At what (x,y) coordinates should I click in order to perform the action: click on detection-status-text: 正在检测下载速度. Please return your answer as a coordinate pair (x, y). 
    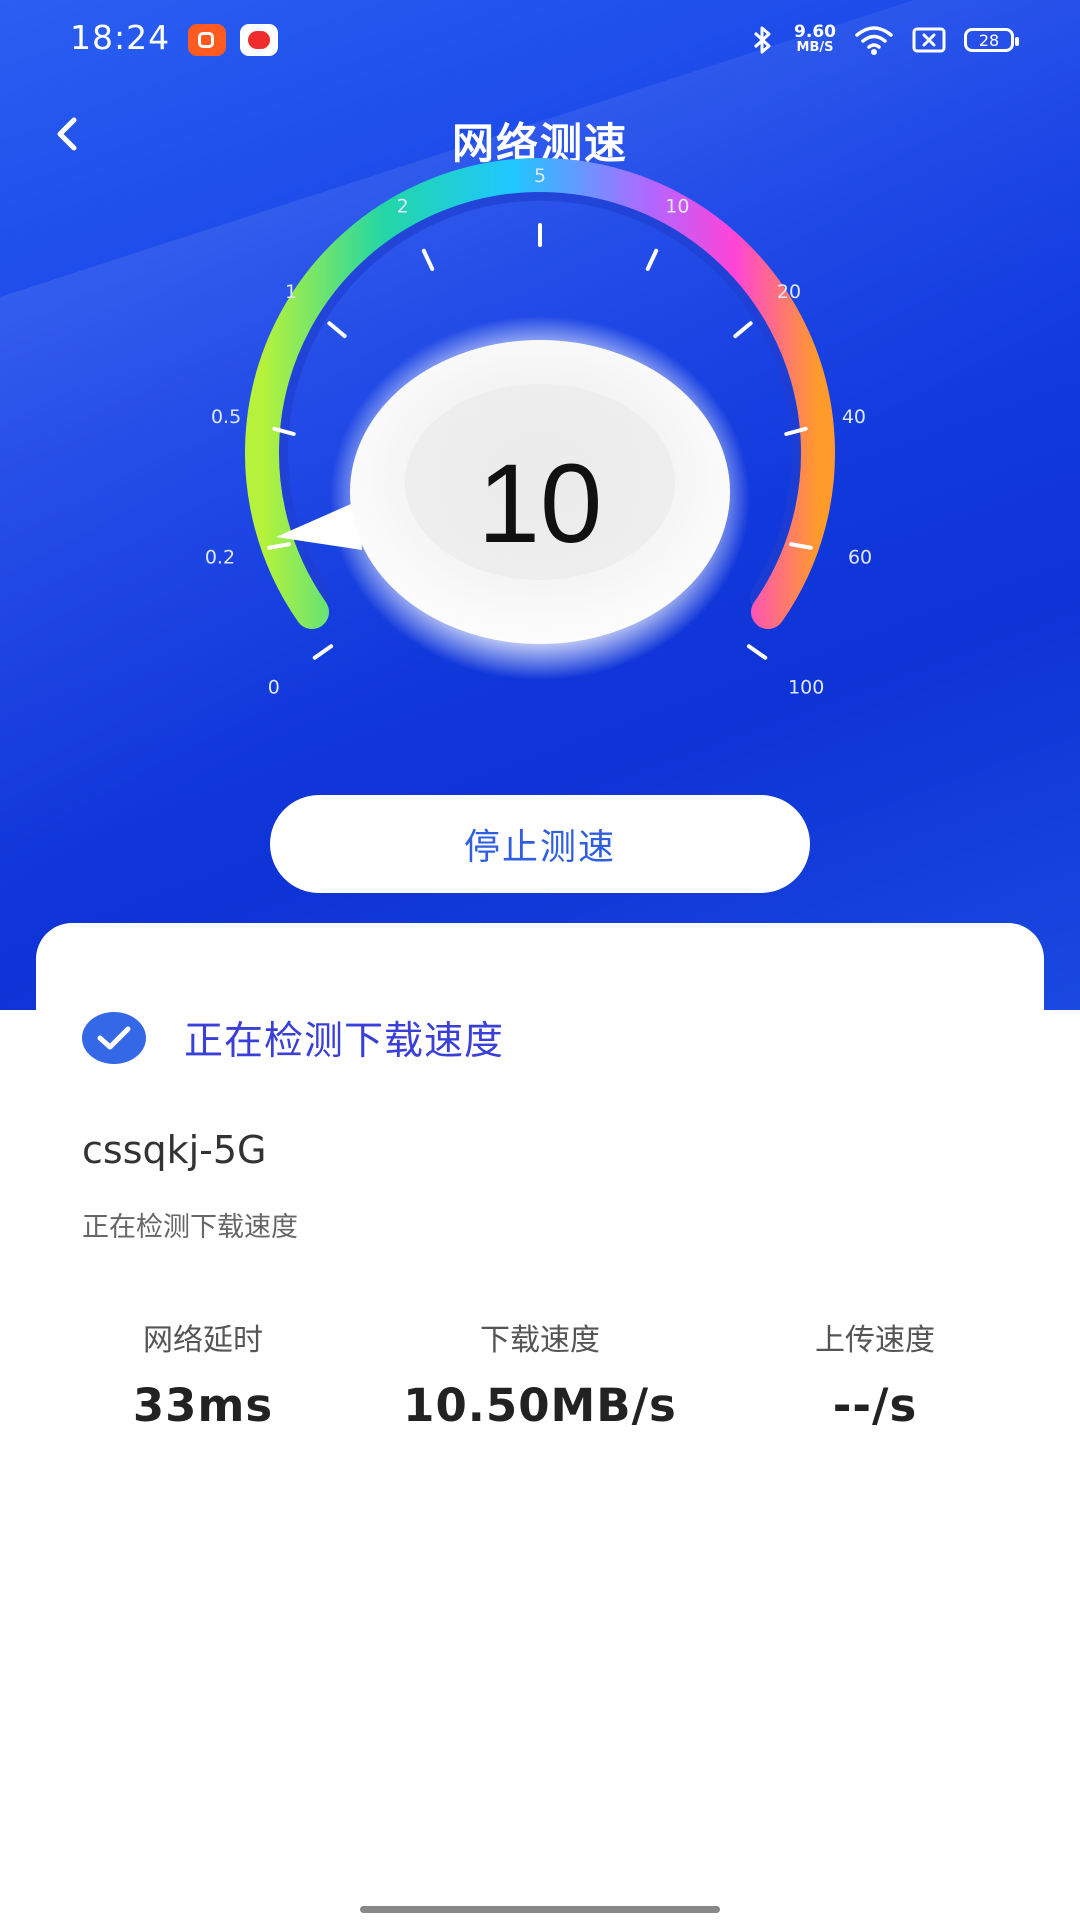
    Looking at the image, I should click on (344, 1041).